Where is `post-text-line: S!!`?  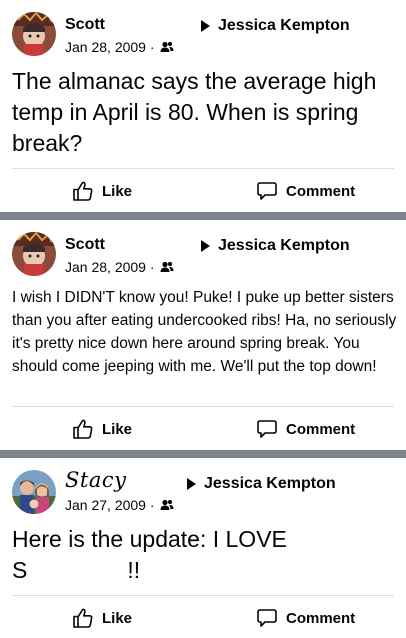
post-text-line: S!! is located at coordinates (76, 570).